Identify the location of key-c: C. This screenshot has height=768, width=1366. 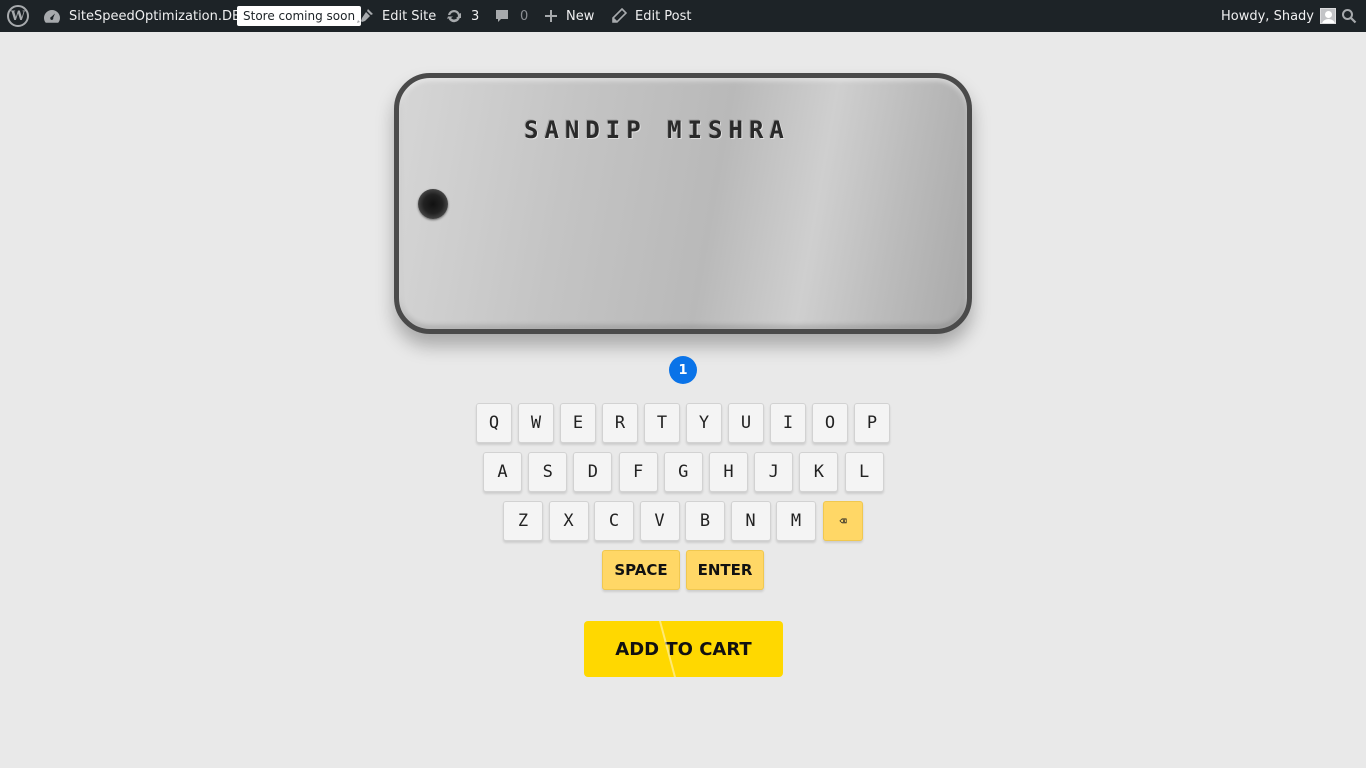
(614, 521).